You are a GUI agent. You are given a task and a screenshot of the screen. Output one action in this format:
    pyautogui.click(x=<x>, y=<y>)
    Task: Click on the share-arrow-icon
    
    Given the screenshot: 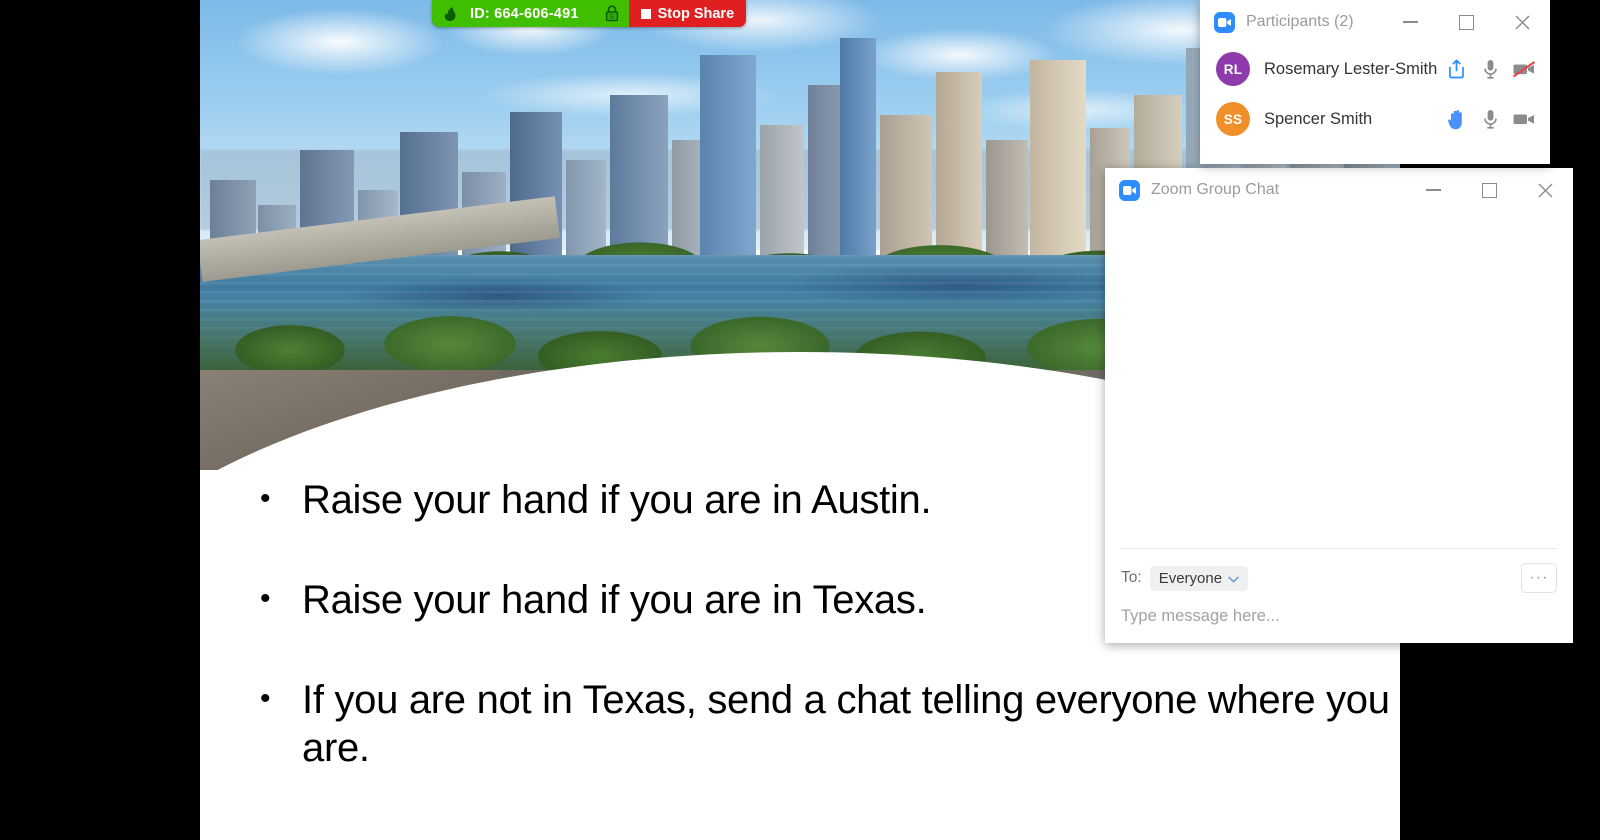 What is the action you would take?
    pyautogui.click(x=450, y=14)
    